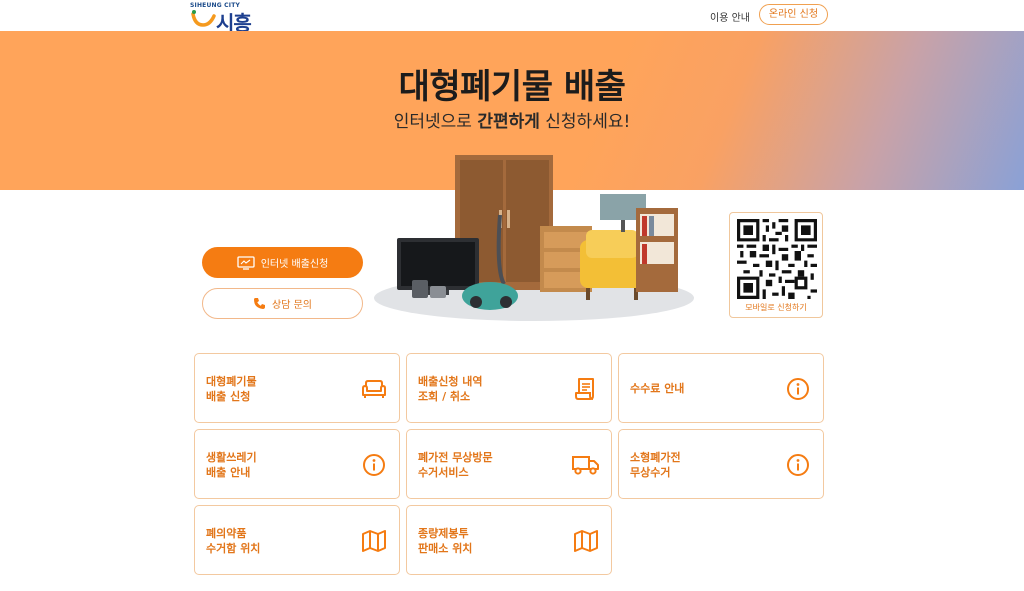  Describe the element at coordinates (246, 262) in the screenshot. I see `monitor-icon` at that location.